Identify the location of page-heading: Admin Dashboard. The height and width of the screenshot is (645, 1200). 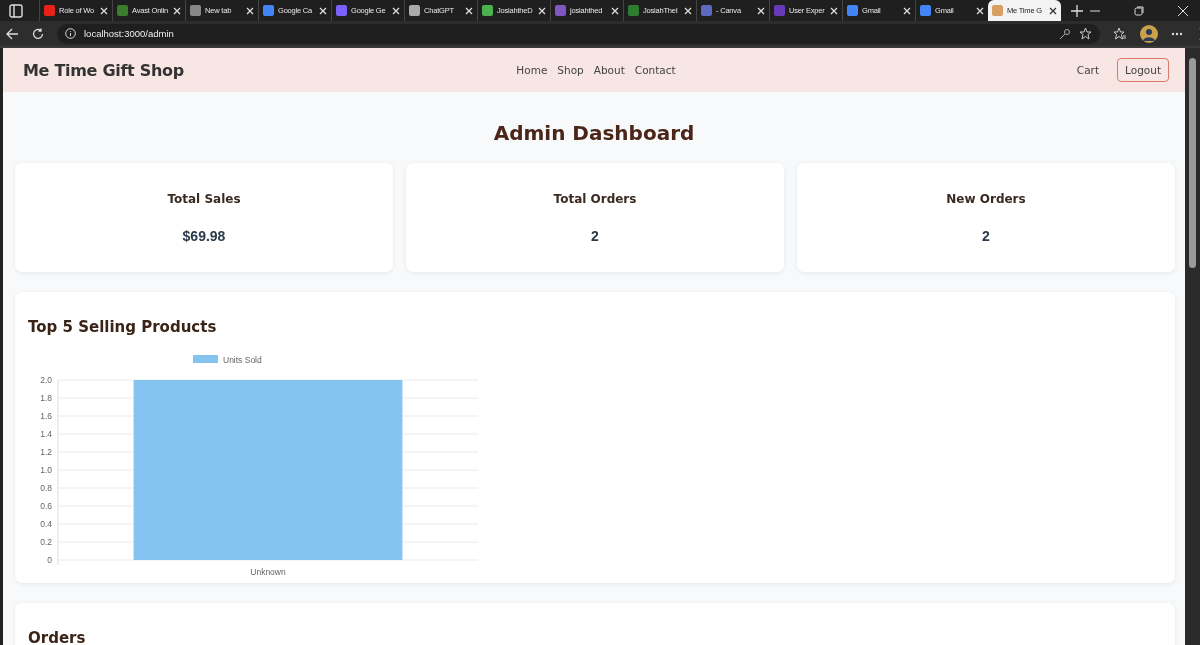
(594, 133).